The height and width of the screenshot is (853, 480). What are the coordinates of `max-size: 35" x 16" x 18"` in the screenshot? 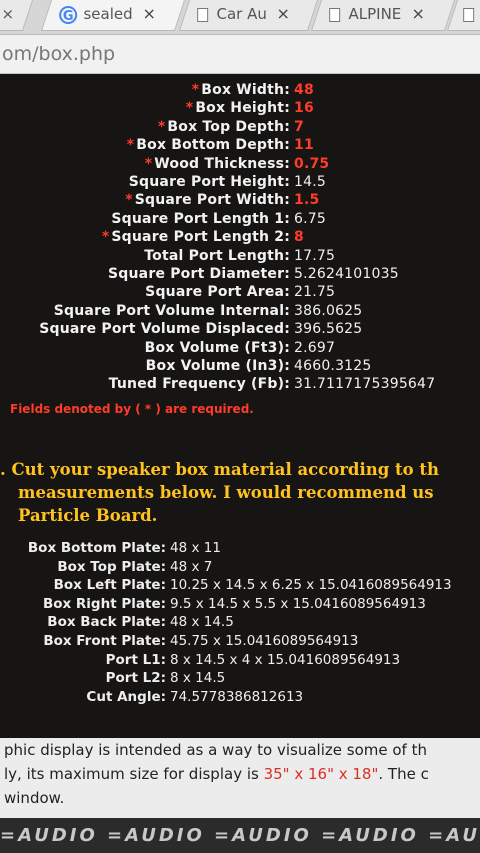 It's located at (321, 774).